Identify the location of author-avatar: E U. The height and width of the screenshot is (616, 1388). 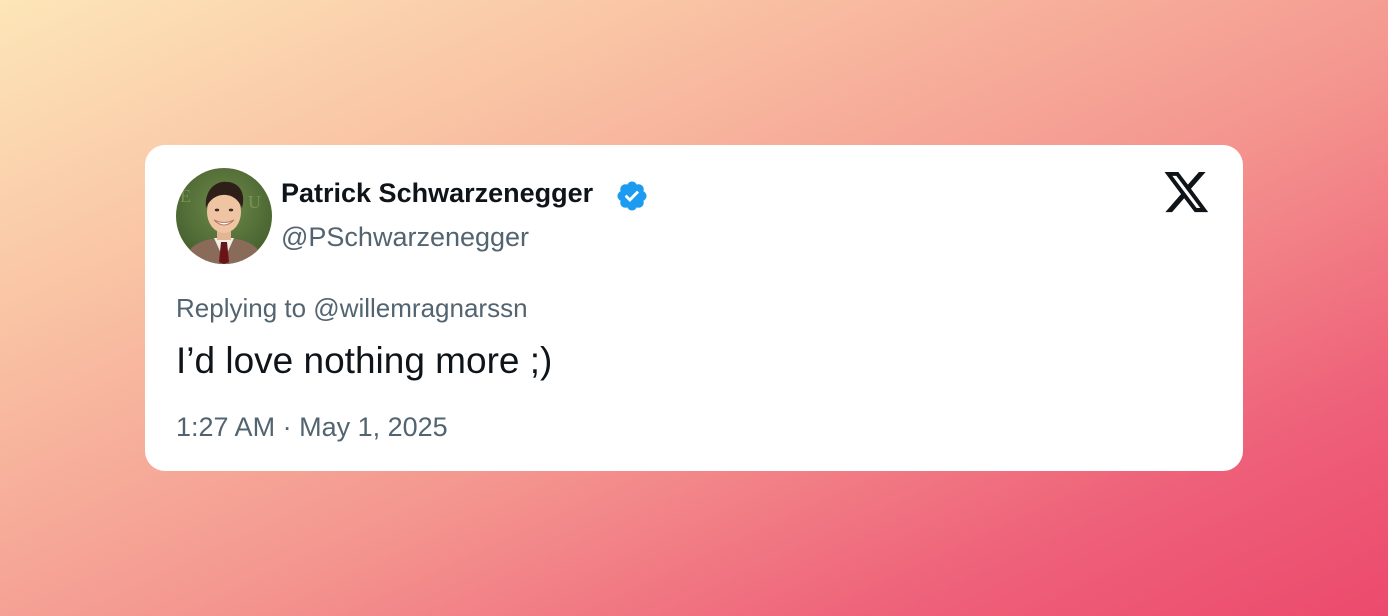
(224, 216).